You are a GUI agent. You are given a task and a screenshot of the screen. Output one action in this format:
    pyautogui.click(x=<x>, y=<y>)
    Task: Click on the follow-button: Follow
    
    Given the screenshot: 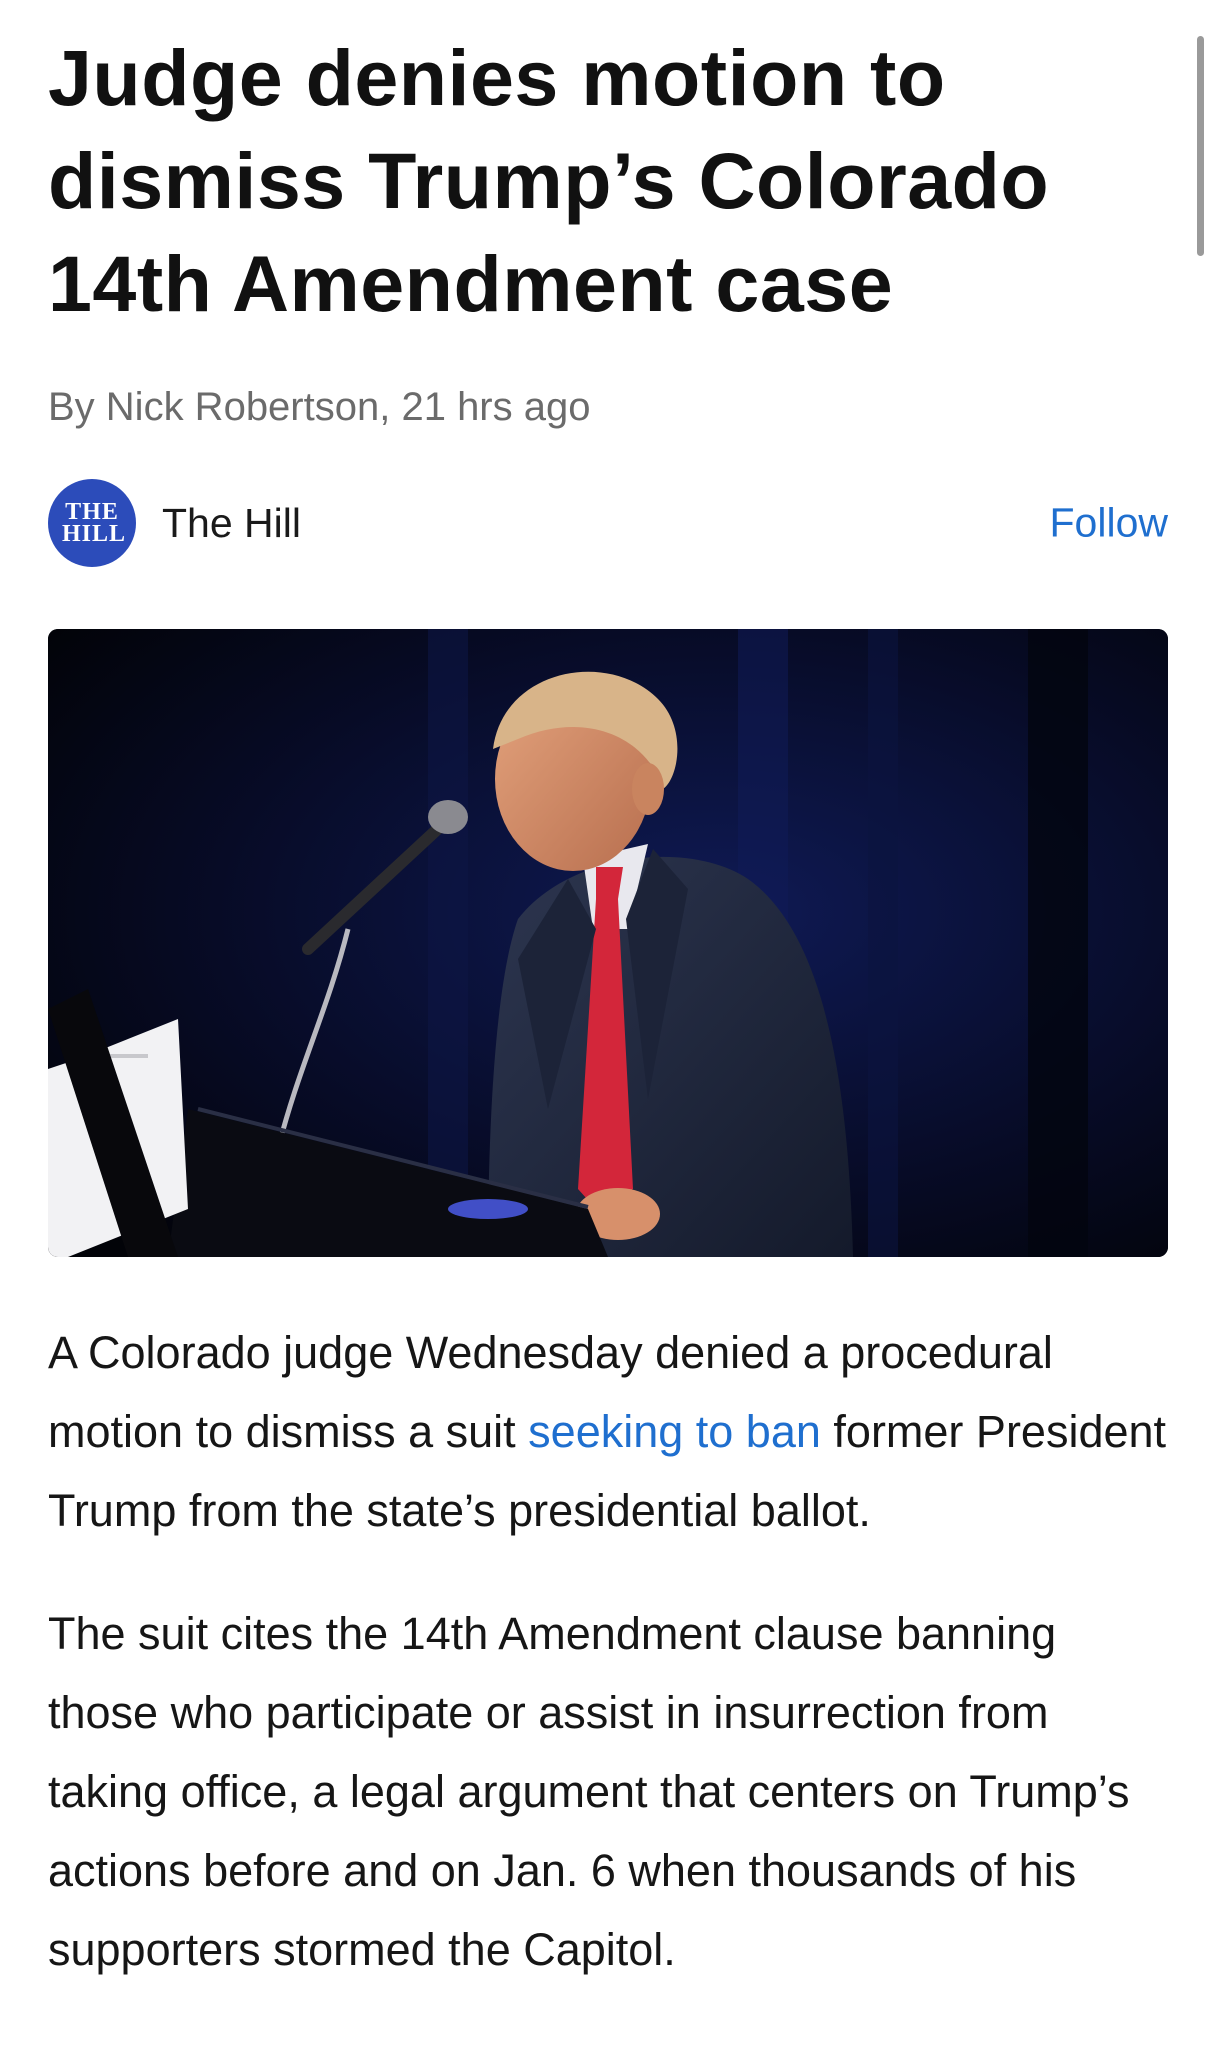 What is the action you would take?
    pyautogui.click(x=1109, y=523)
    